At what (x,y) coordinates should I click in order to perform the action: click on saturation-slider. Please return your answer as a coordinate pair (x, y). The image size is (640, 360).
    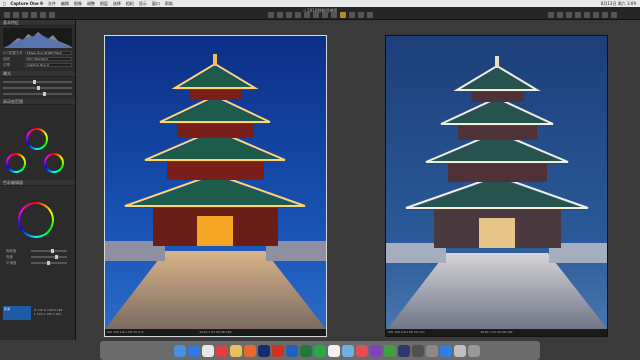
    Looking at the image, I should click on (49, 251).